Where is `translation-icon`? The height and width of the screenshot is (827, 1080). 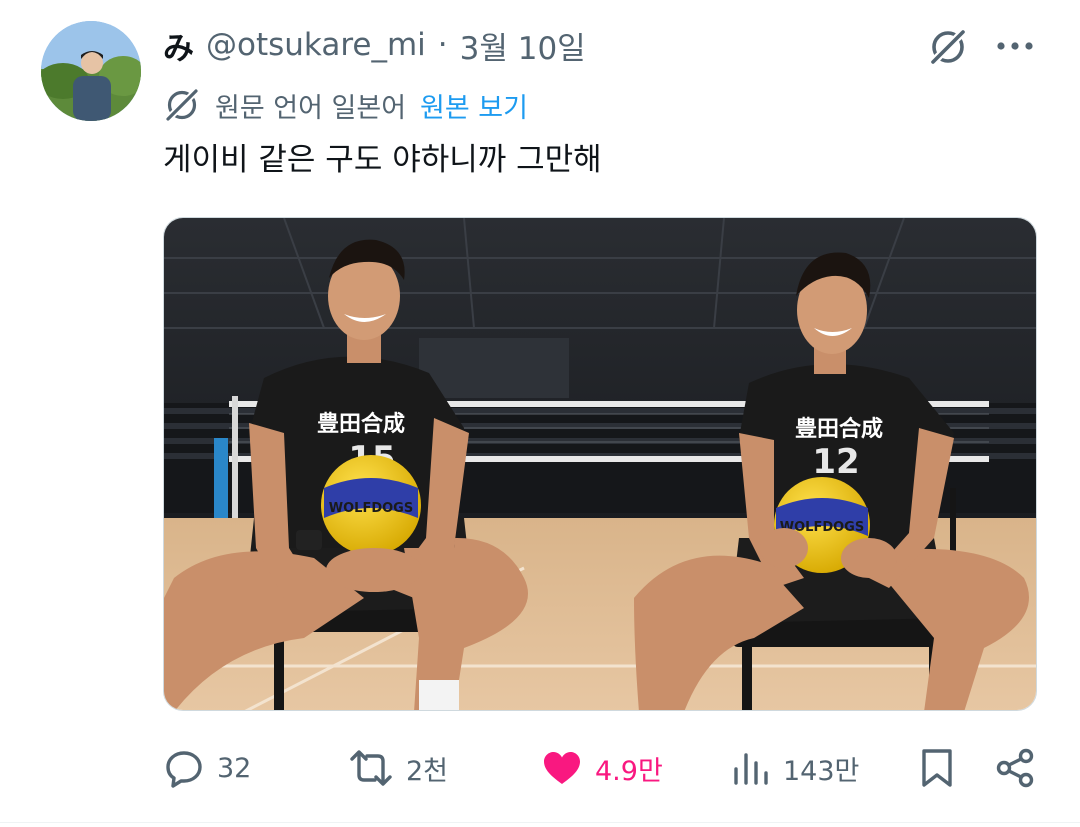
translation-icon is located at coordinates (182, 105).